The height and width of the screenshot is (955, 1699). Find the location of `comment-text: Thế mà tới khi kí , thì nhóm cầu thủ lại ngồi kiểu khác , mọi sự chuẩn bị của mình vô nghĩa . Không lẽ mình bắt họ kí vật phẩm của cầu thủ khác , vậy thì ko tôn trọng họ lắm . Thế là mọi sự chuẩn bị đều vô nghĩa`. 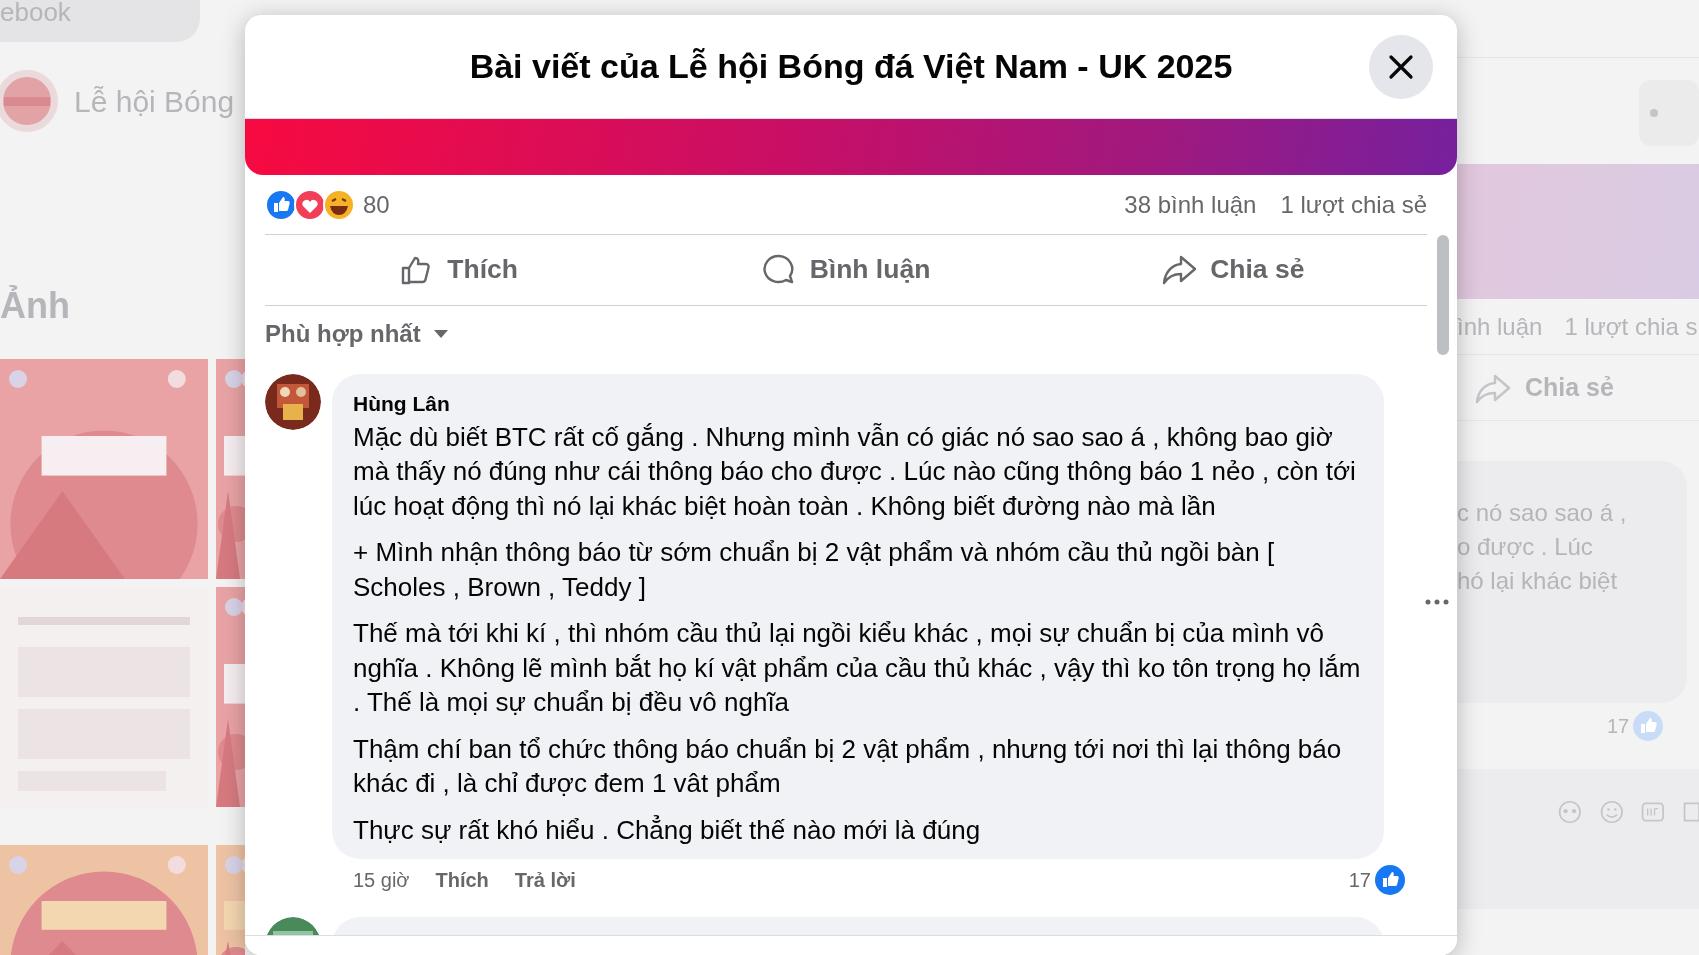

comment-text: Thế mà tới khi kí , thì nhóm cầu thủ lại ngồi kiểu khác , mọi sự chuẩn bị của mình vô nghĩa . Không lẽ mình bắt họ kí vật phẩm của cầu thủ khác , vậy thì ko tôn trọng họ lắm . Thế là mọi sự chuẩn bị đều vô nghĩa is located at coordinates (857, 668).